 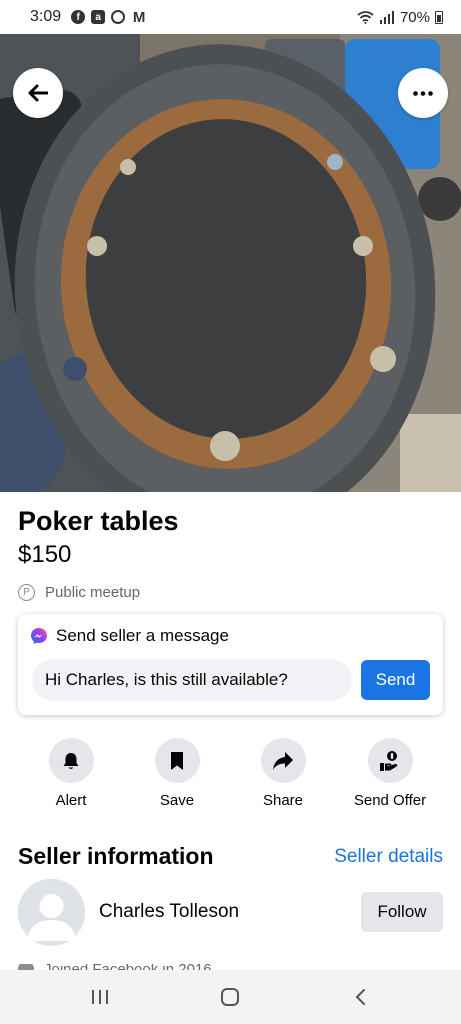 I want to click on default-avatar-icon, so click(x=51, y=912).